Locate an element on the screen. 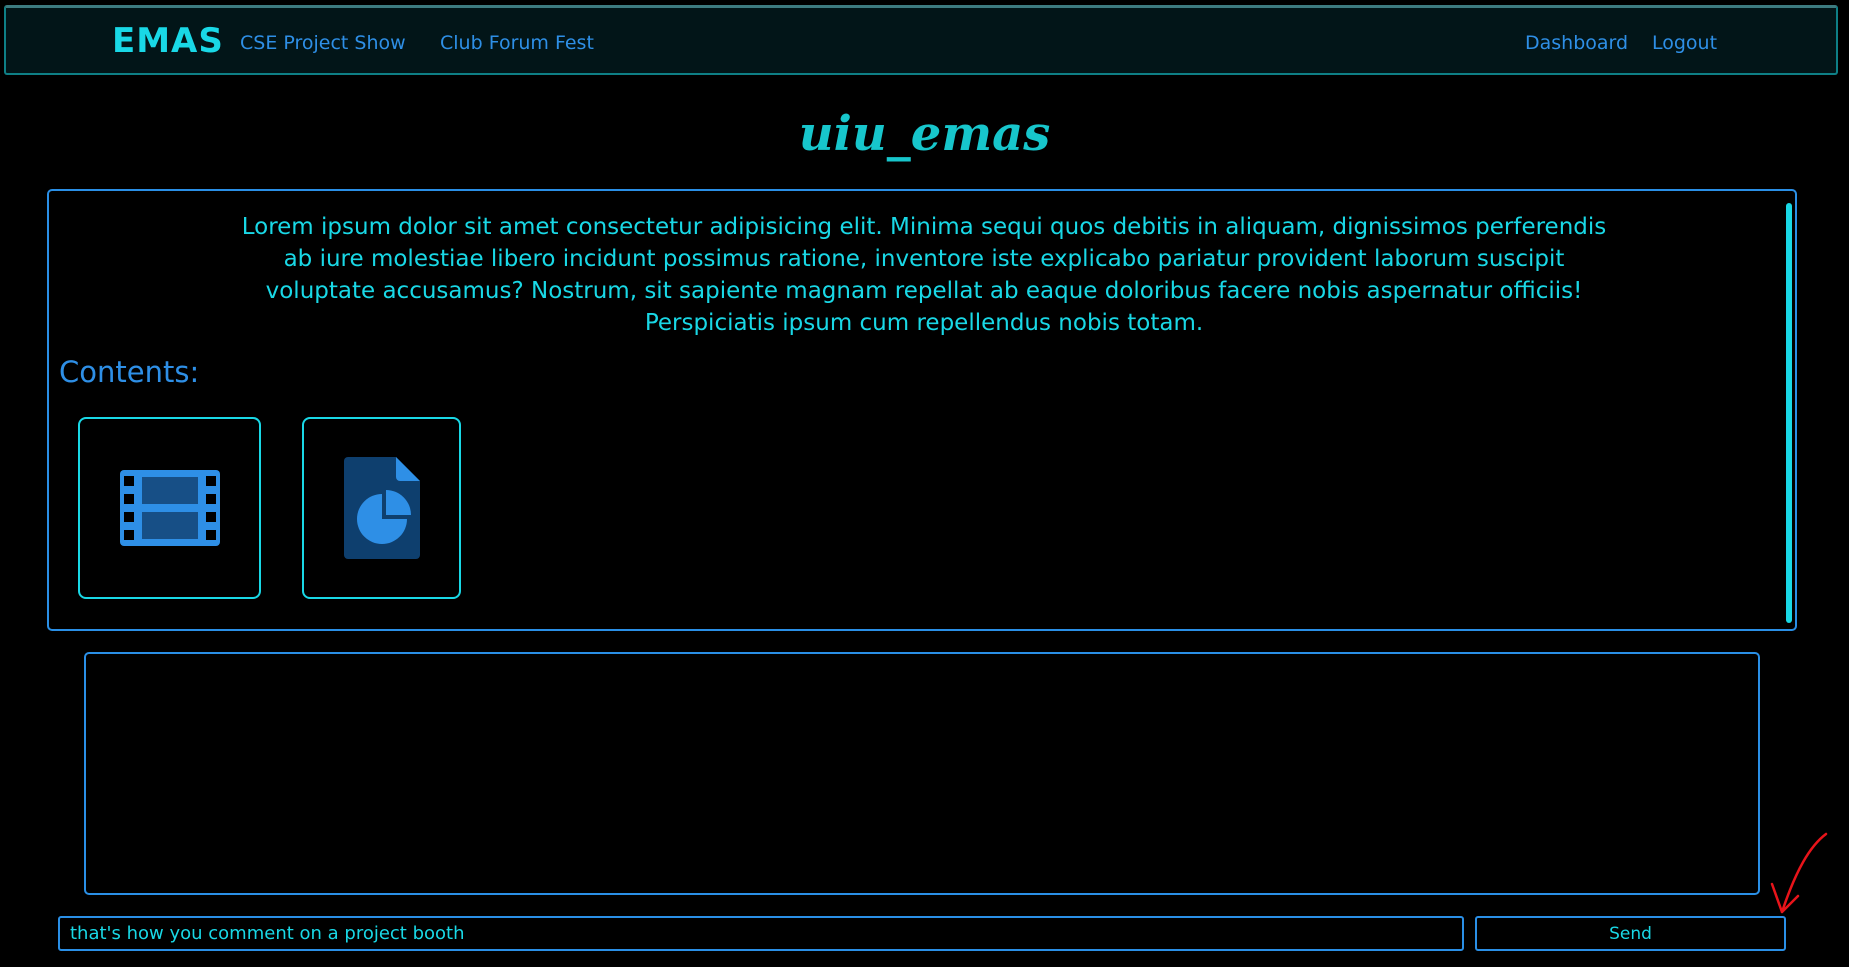  comment-input is located at coordinates (761, 933).